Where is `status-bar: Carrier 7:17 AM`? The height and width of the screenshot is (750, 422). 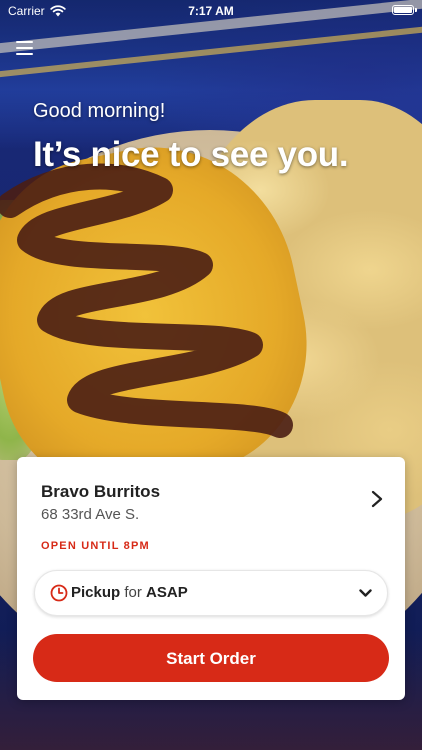 status-bar: Carrier 7:17 AM is located at coordinates (211, 11).